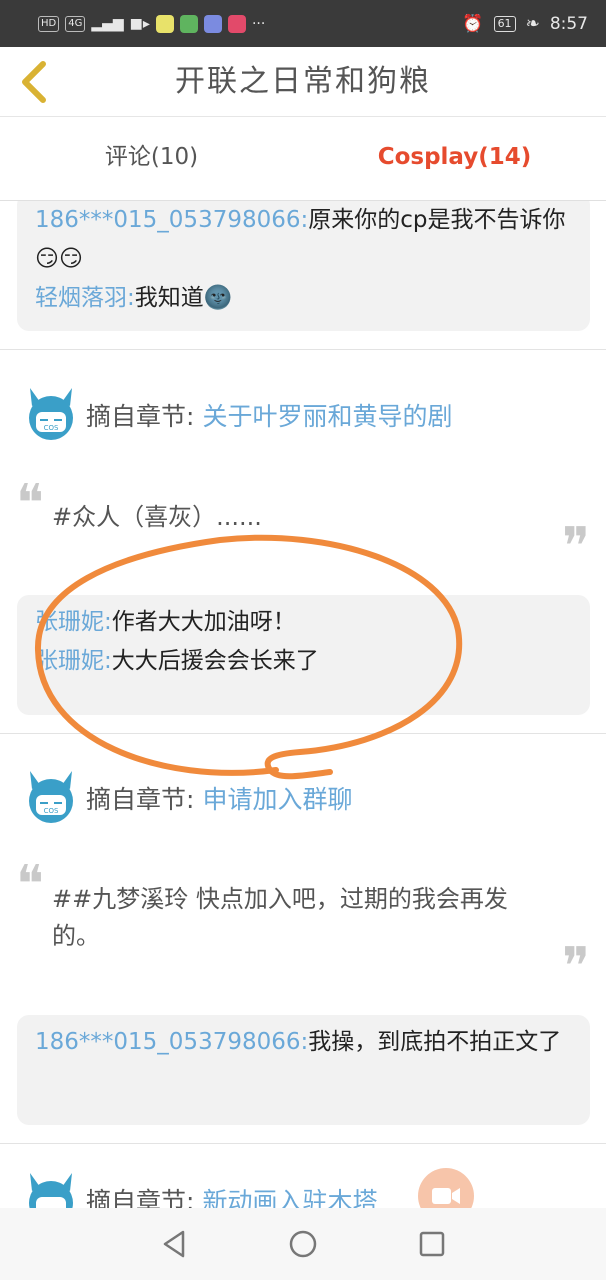 This screenshot has height=1280, width=606. Describe the element at coordinates (303, 1070) in the screenshot. I see `reply-box: 186***015_053798066:我操，到底拍不拍正文了` at that location.